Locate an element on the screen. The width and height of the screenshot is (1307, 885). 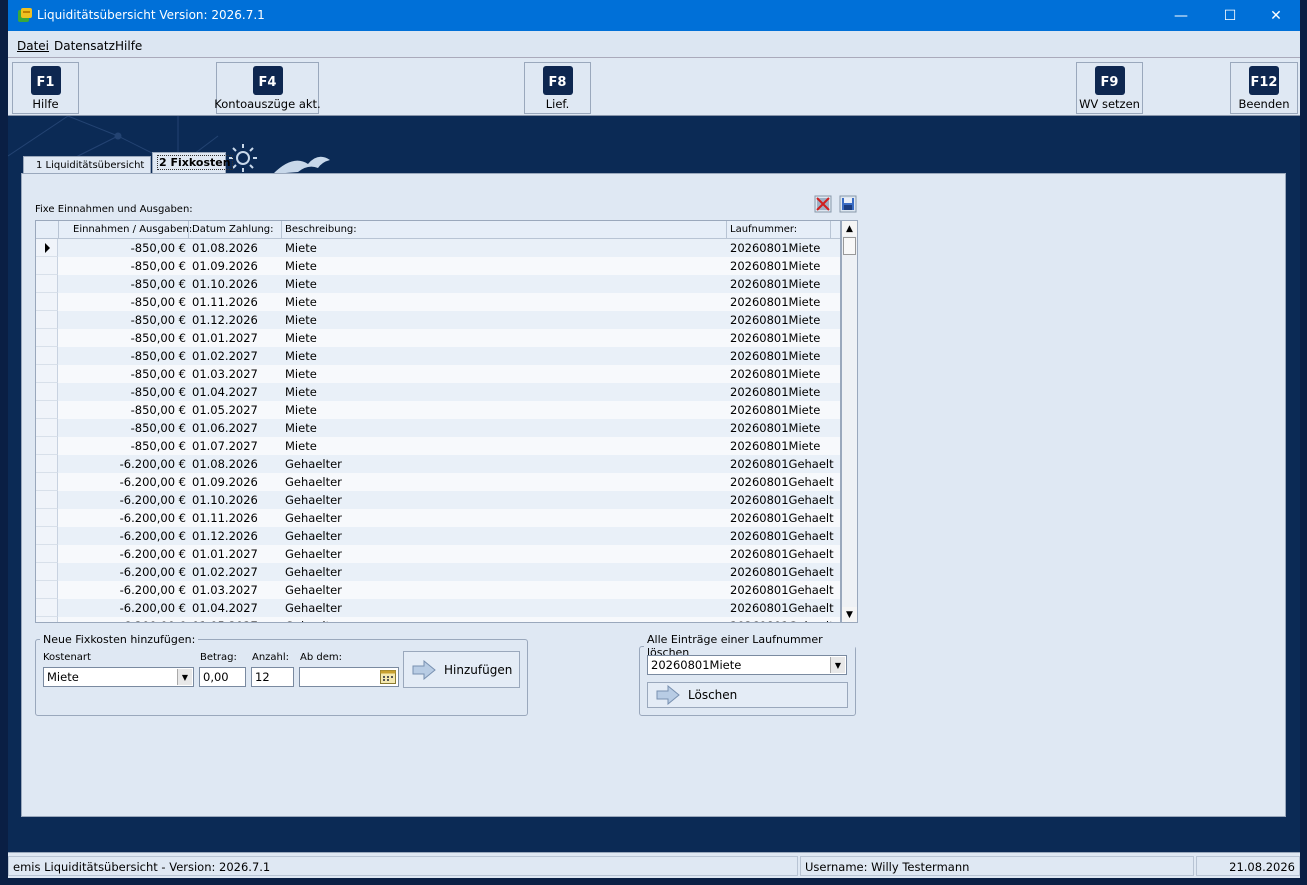
f9-resubmission-button: F9 WV setzen is located at coordinates (1109, 88).